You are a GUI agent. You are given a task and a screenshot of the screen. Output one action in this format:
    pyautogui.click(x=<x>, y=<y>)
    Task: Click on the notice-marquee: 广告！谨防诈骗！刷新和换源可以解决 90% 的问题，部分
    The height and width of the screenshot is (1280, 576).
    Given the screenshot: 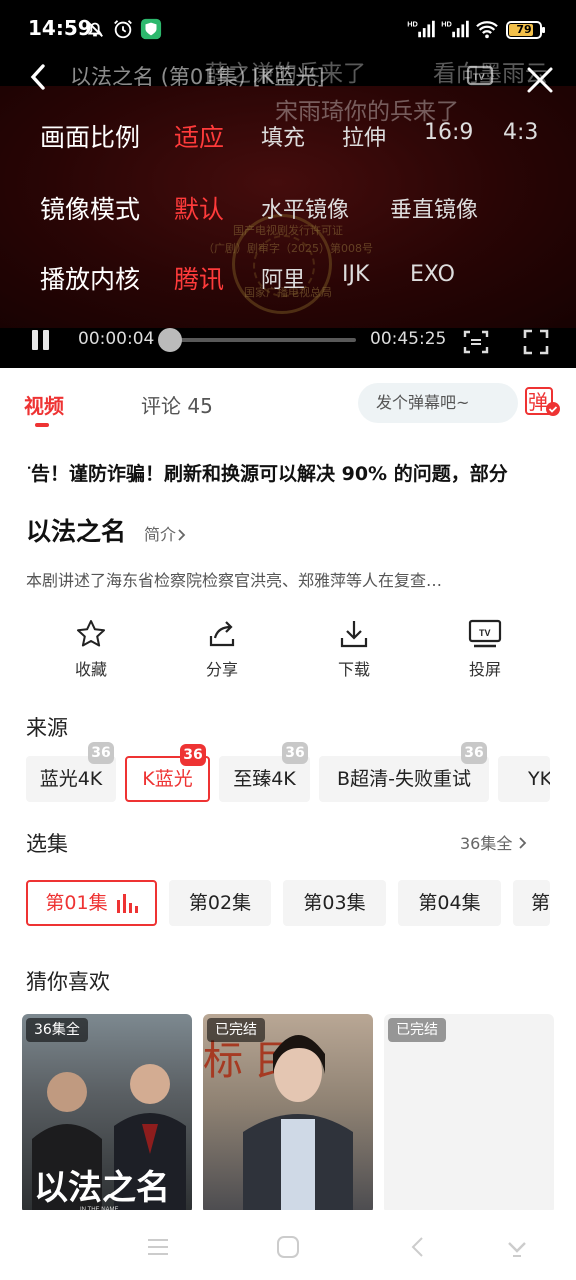 What is the action you would take?
    pyautogui.click(x=287, y=474)
    